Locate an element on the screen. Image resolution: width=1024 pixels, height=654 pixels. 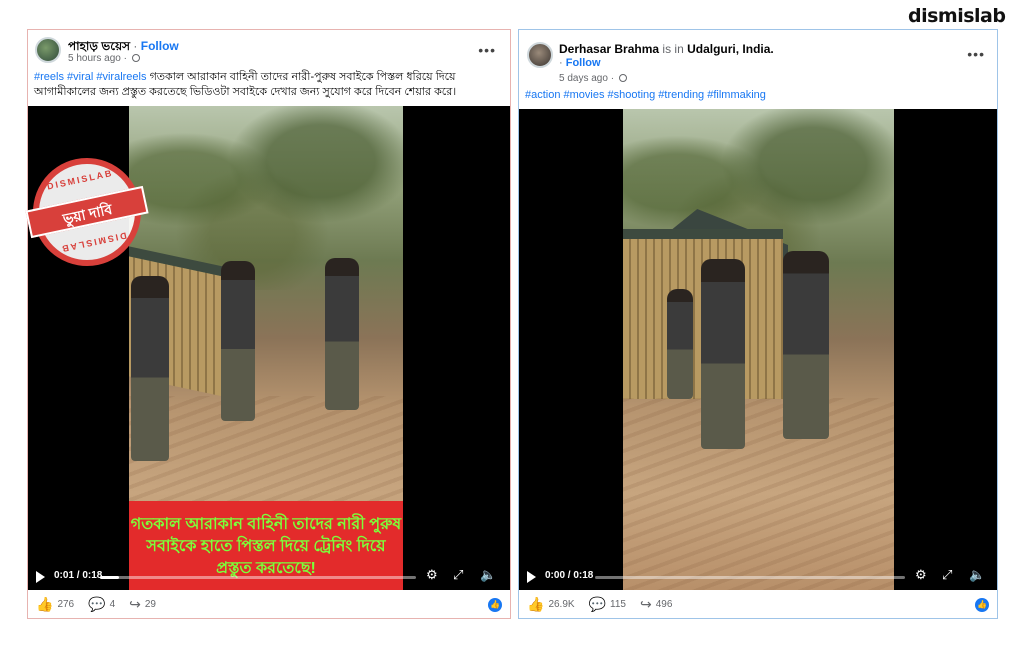
post-author-line: Derhasar Brahma is in Udalguri, India. is located at coordinates (666, 49).